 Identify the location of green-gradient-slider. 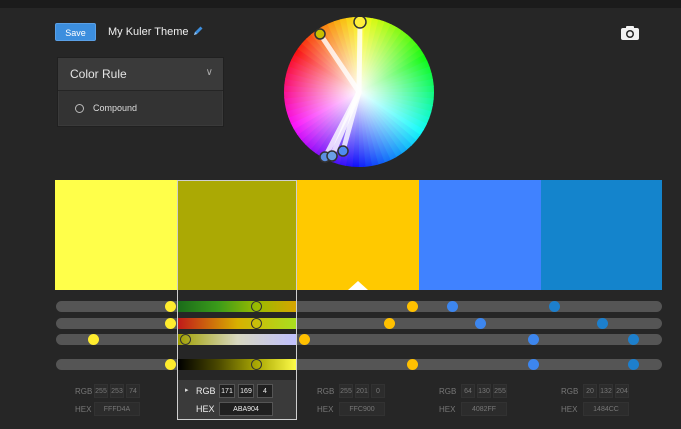
(237, 306).